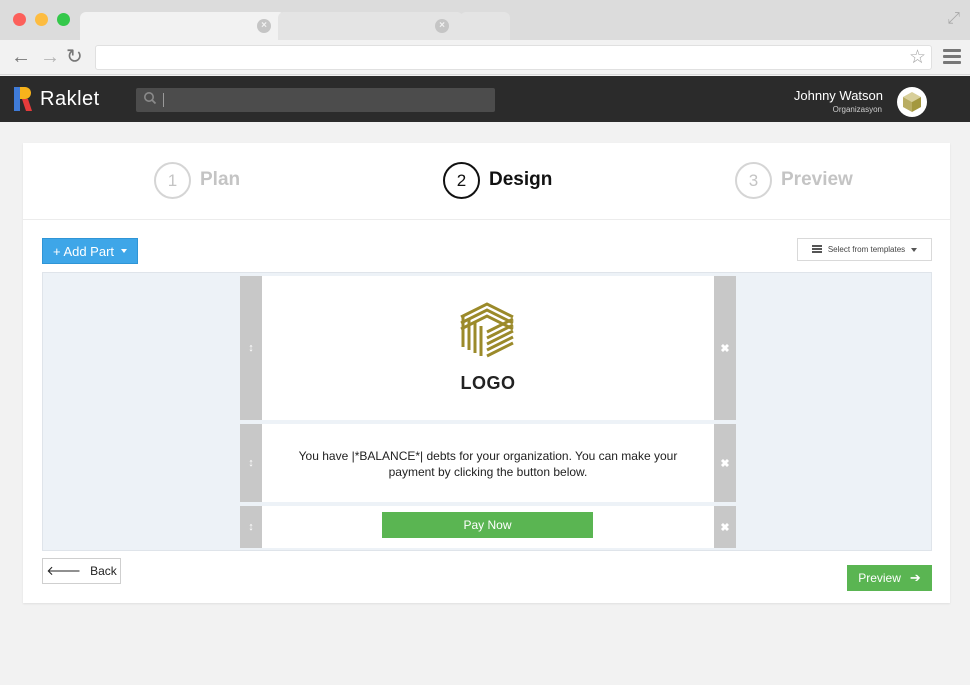 This screenshot has height=685, width=970. I want to click on raklet-logo-icon, so click(23, 99).